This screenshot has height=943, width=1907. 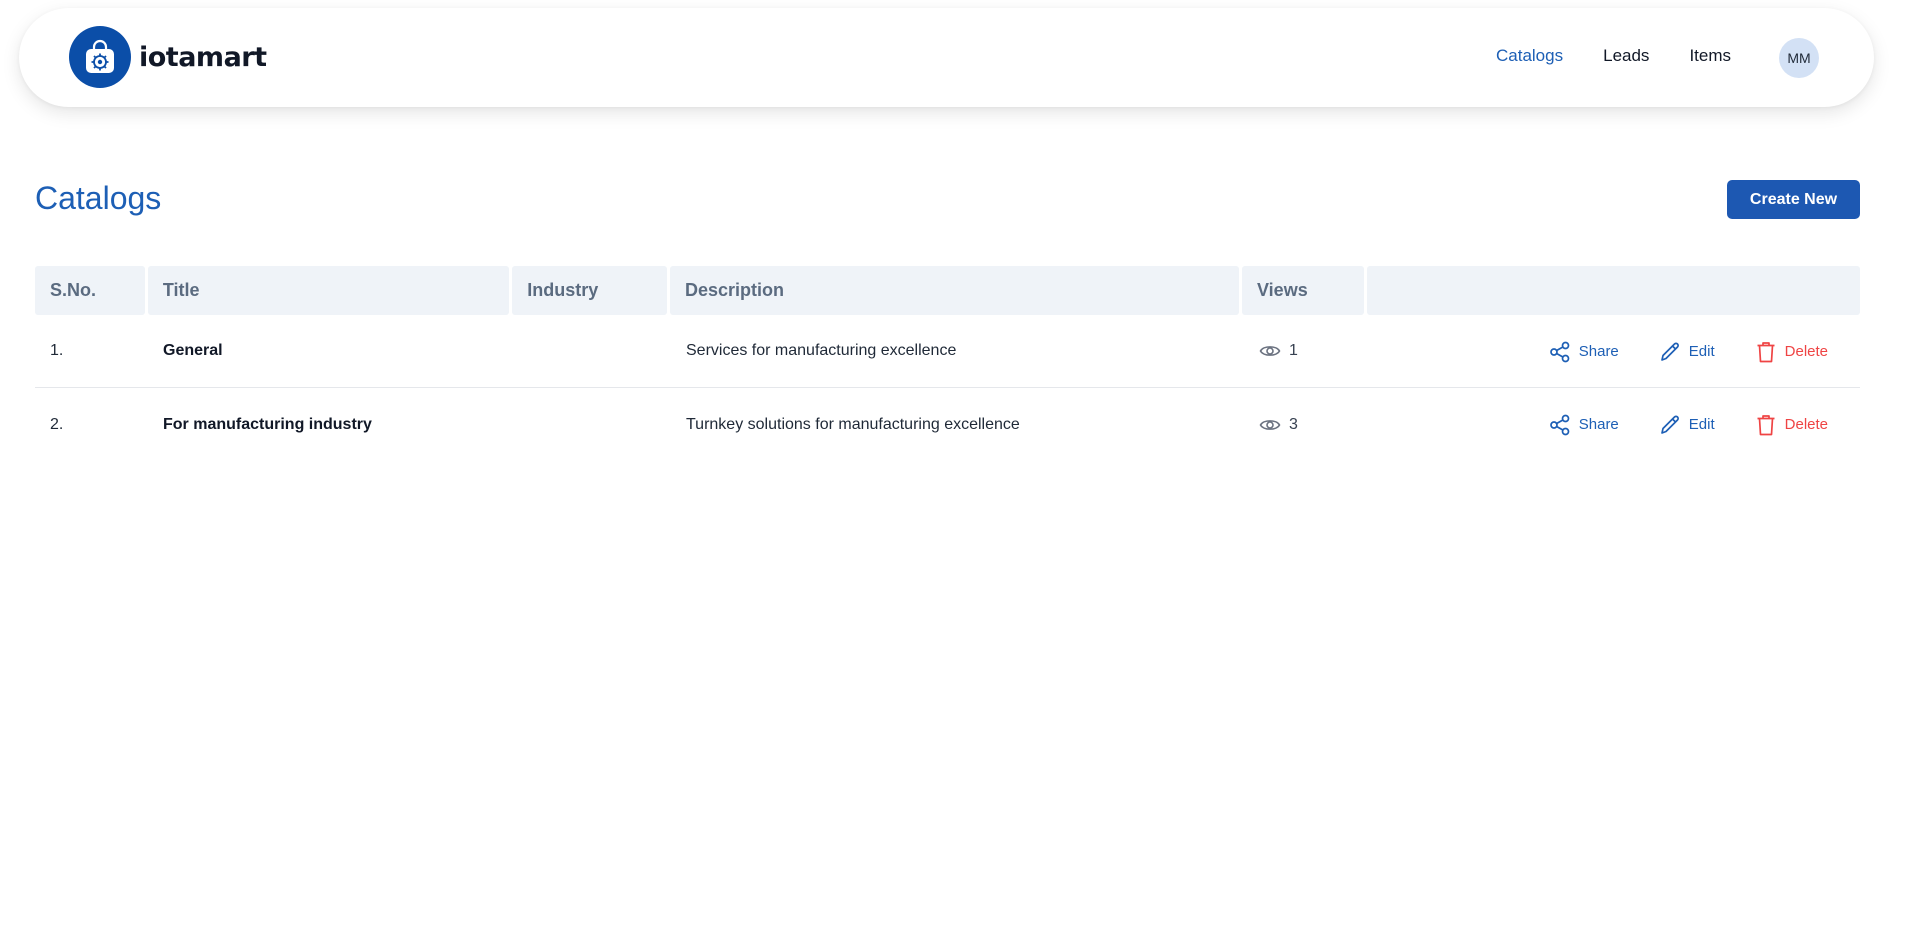 What do you see at coordinates (98, 198) in the screenshot?
I see `page-title: Catalogs` at bounding box center [98, 198].